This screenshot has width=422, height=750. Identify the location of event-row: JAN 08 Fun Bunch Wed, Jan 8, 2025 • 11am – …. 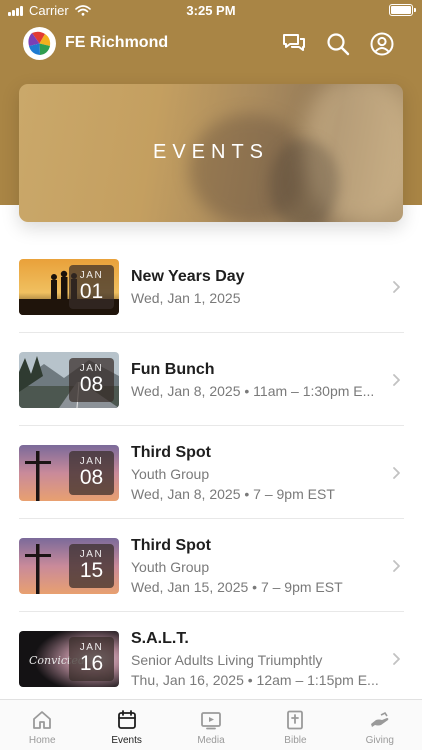
(211, 379).